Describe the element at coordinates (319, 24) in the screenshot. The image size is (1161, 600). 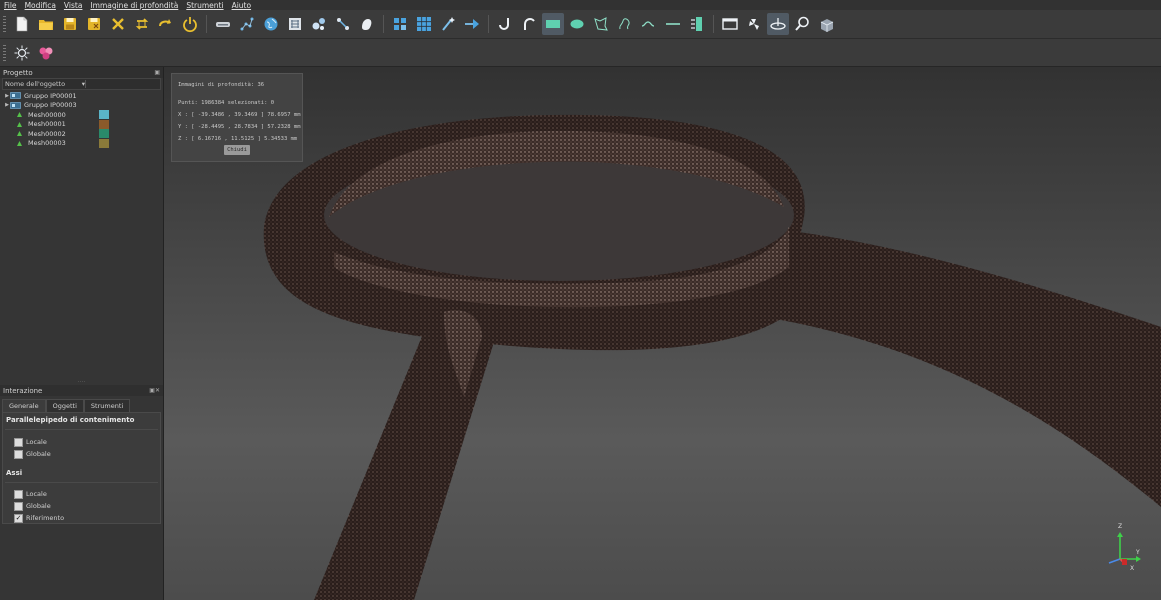
I see `spheres-icon` at that location.